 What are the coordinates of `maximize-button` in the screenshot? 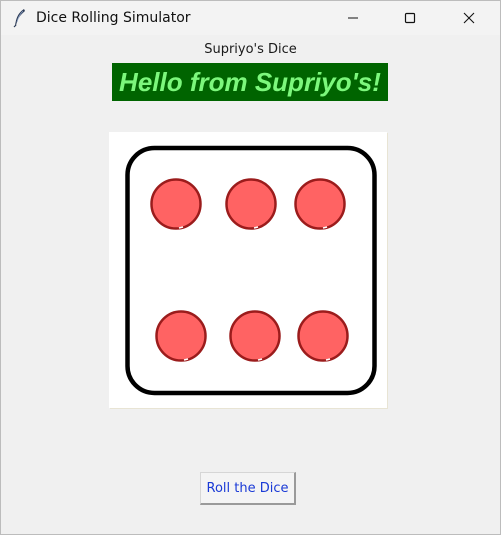 It's located at (410, 18).